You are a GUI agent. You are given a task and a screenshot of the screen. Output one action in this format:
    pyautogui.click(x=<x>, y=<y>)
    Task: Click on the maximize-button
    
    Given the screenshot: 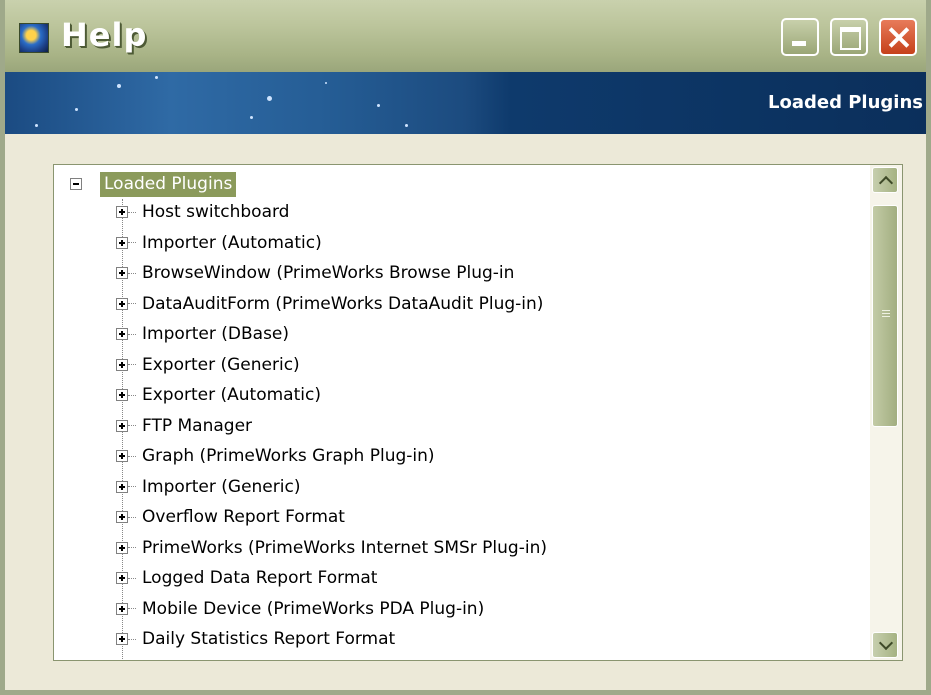 What is the action you would take?
    pyautogui.click(x=849, y=37)
    